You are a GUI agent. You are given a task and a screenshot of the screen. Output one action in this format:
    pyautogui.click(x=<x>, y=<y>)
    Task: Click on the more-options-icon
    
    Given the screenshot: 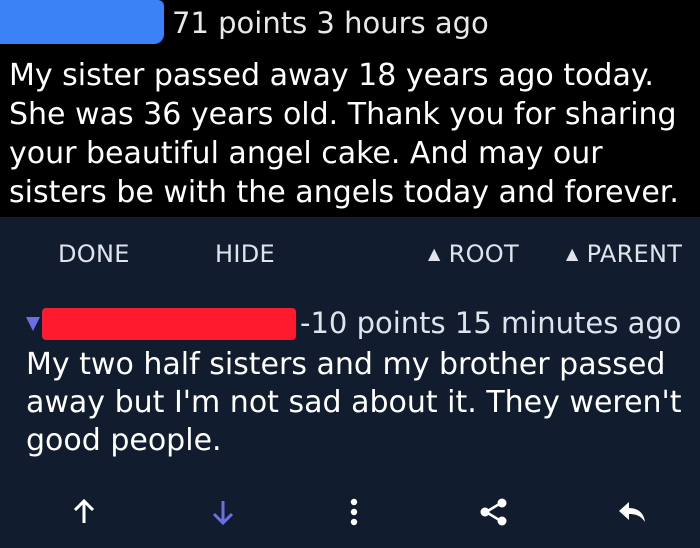 What is the action you would take?
    pyautogui.click(x=354, y=512)
    